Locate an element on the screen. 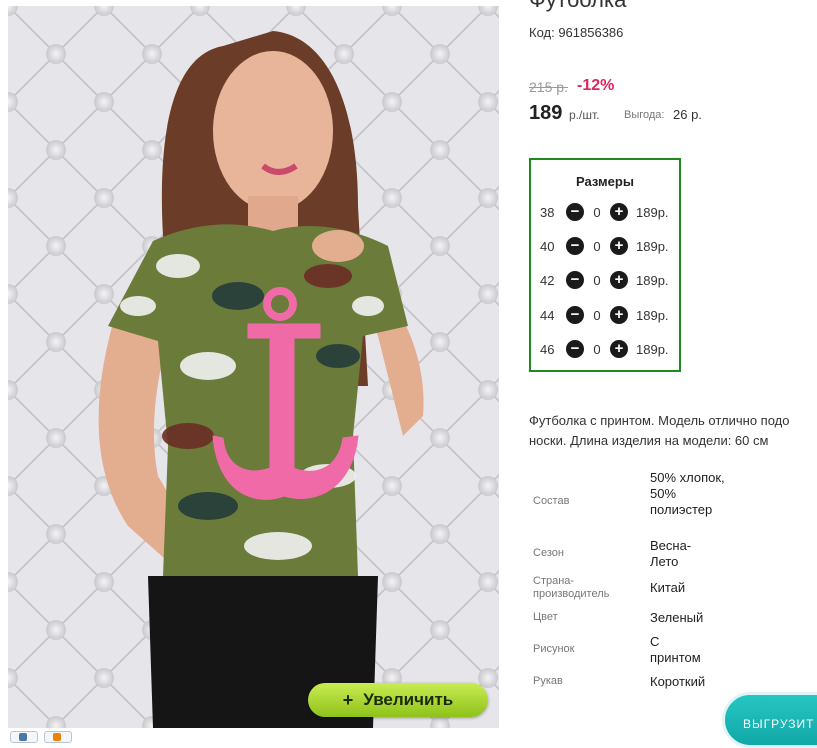  plus-icon: + is located at coordinates (348, 699).